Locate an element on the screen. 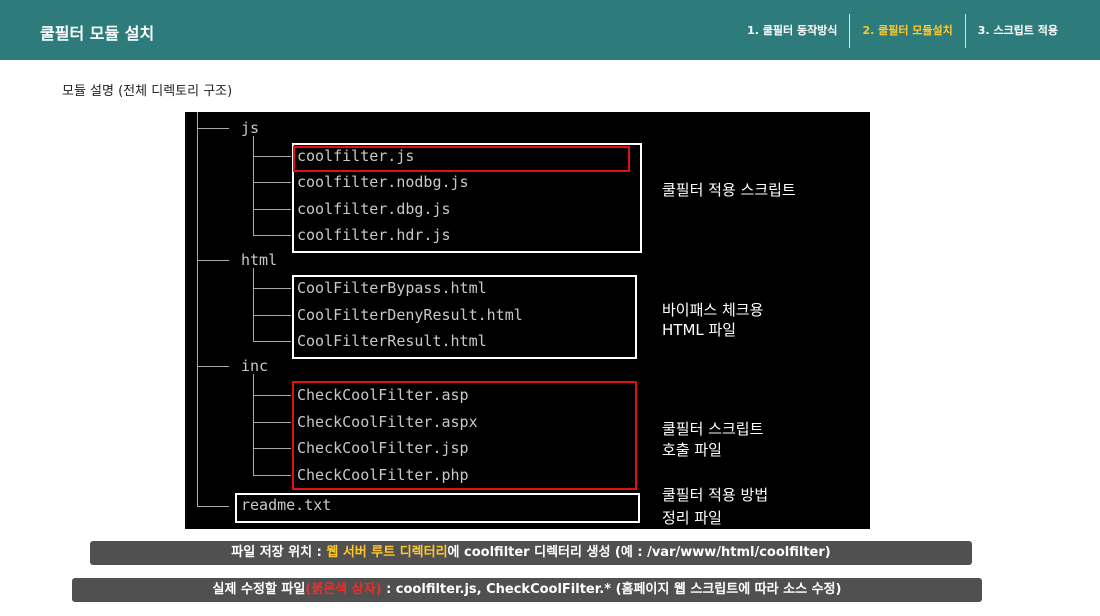  html-files-box is located at coordinates (464, 317).